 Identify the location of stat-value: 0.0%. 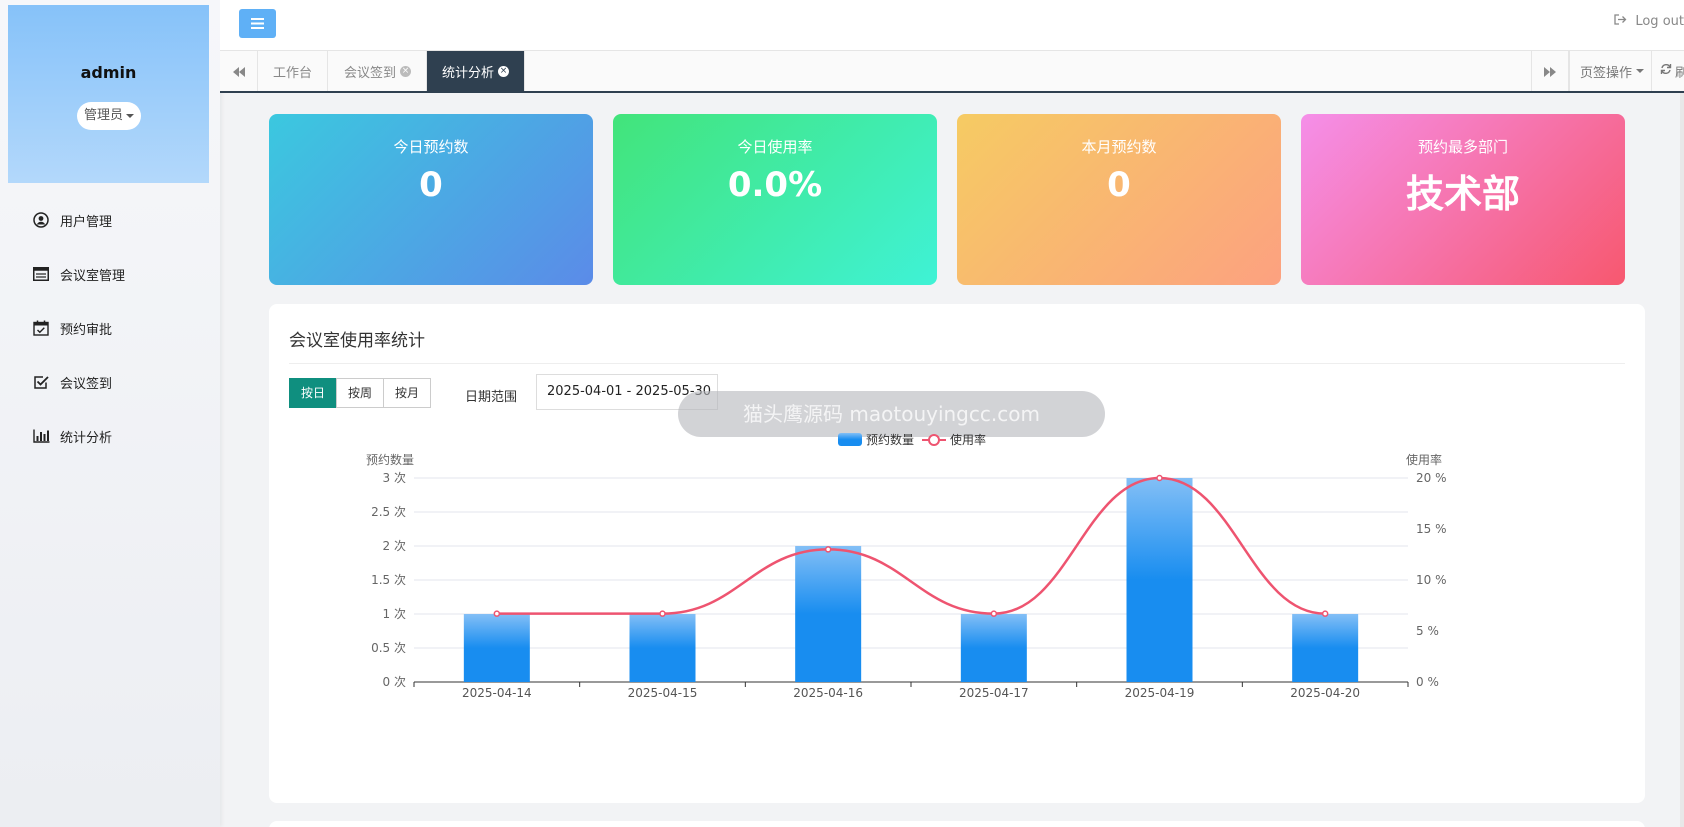
(775, 185).